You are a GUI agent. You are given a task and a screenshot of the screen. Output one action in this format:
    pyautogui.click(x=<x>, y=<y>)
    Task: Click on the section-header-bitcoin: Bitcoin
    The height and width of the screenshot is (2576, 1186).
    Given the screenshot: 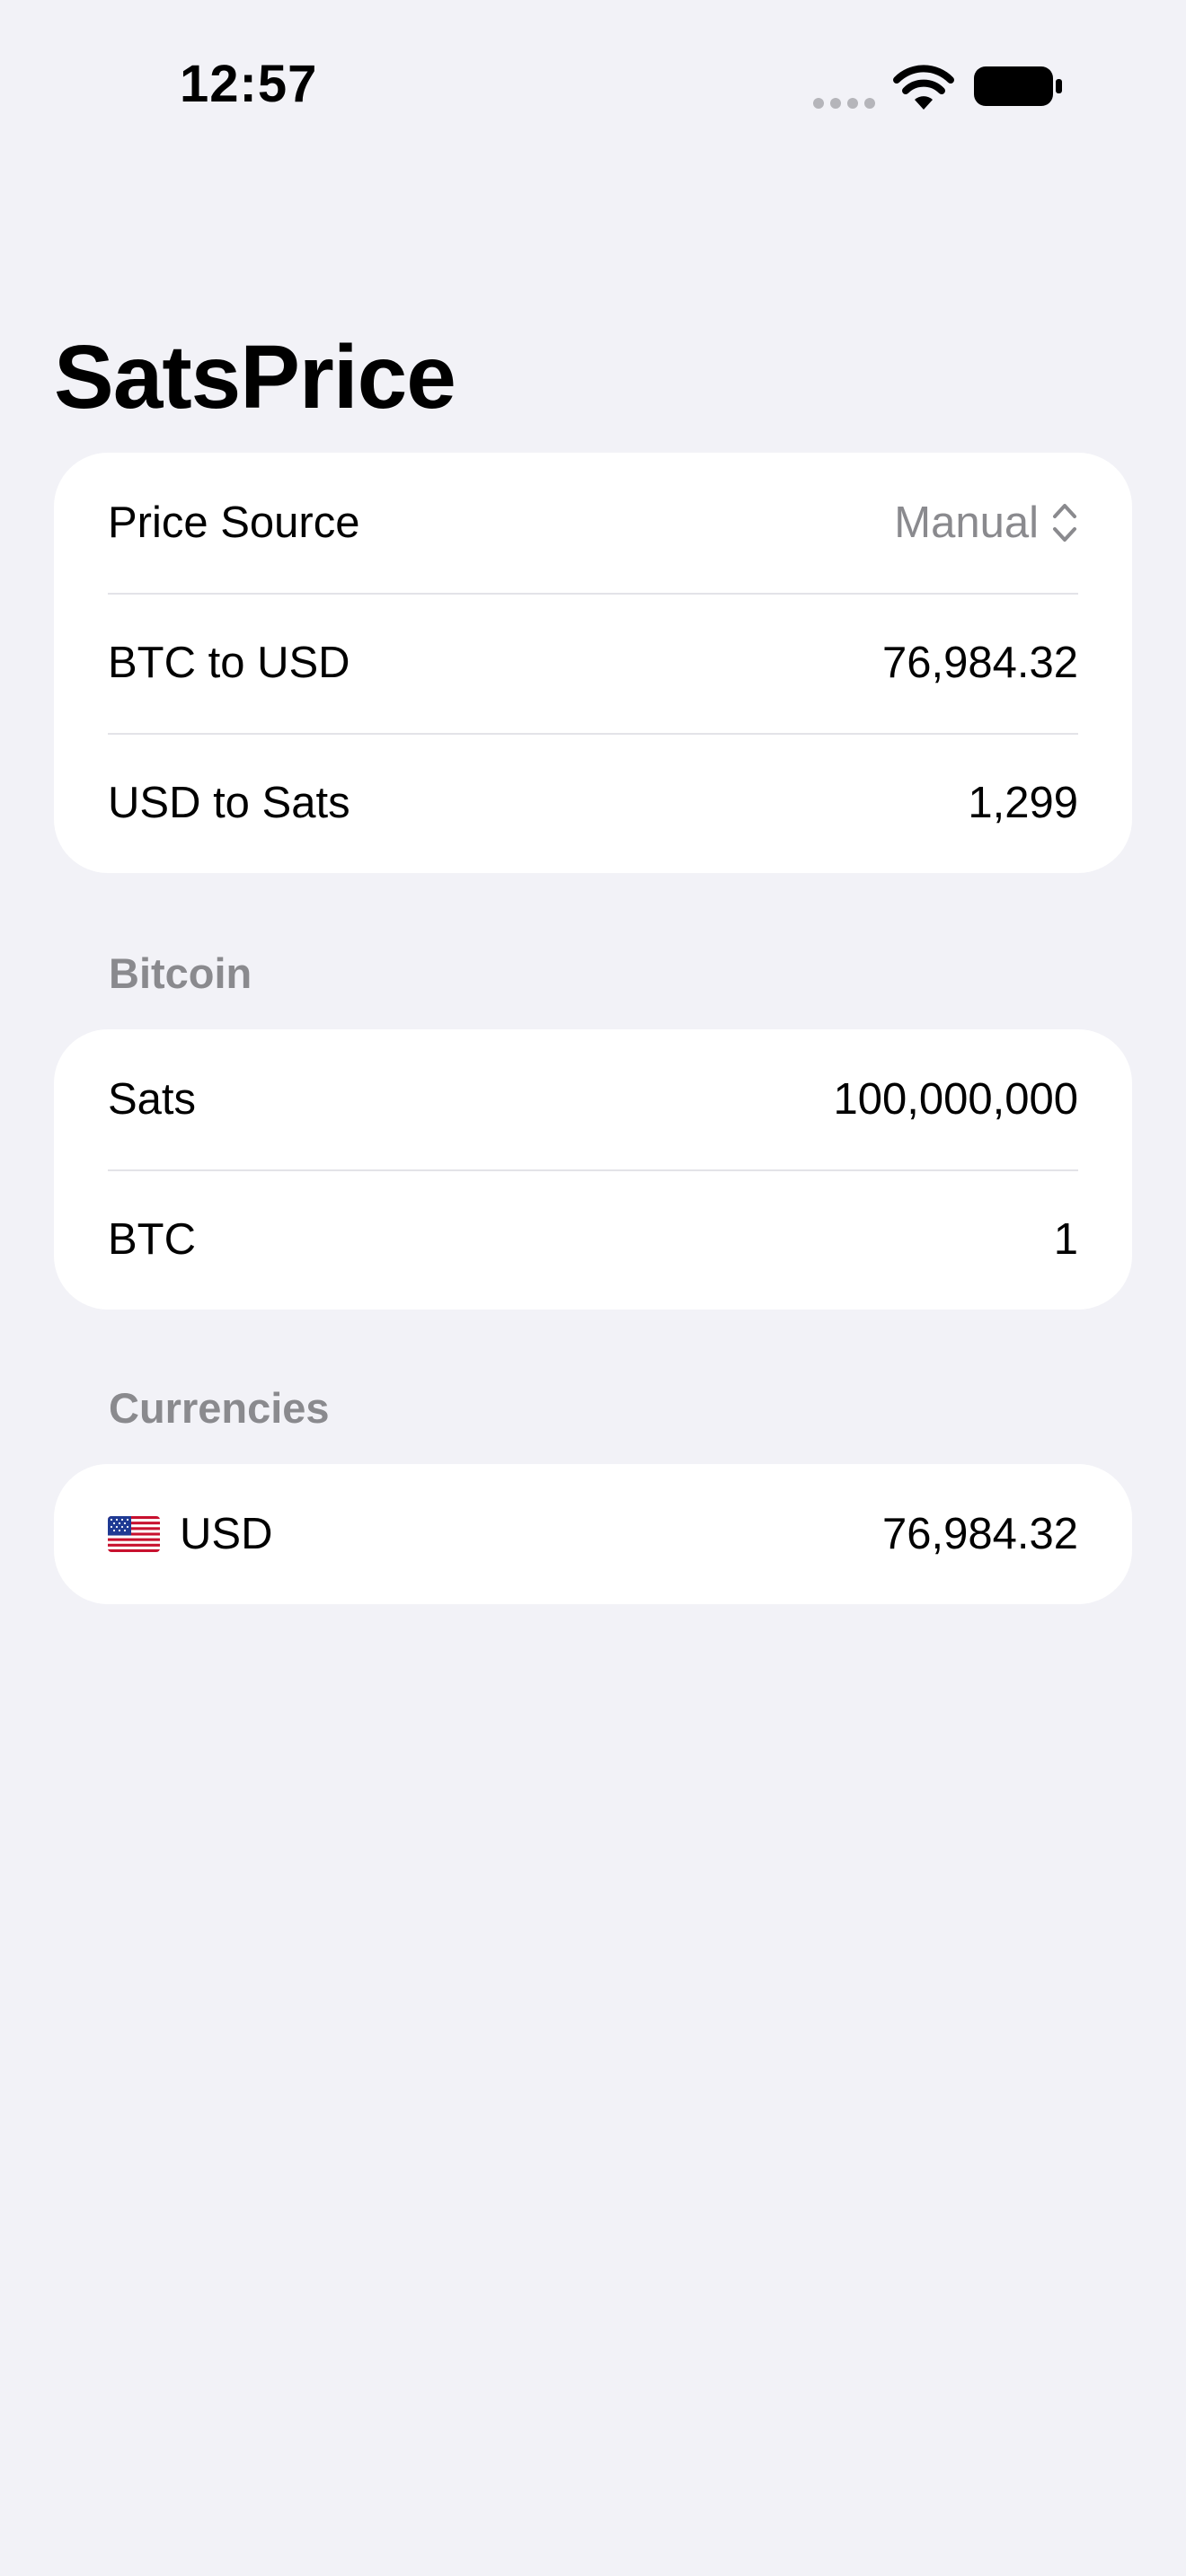 What is the action you would take?
    pyautogui.click(x=180, y=973)
    